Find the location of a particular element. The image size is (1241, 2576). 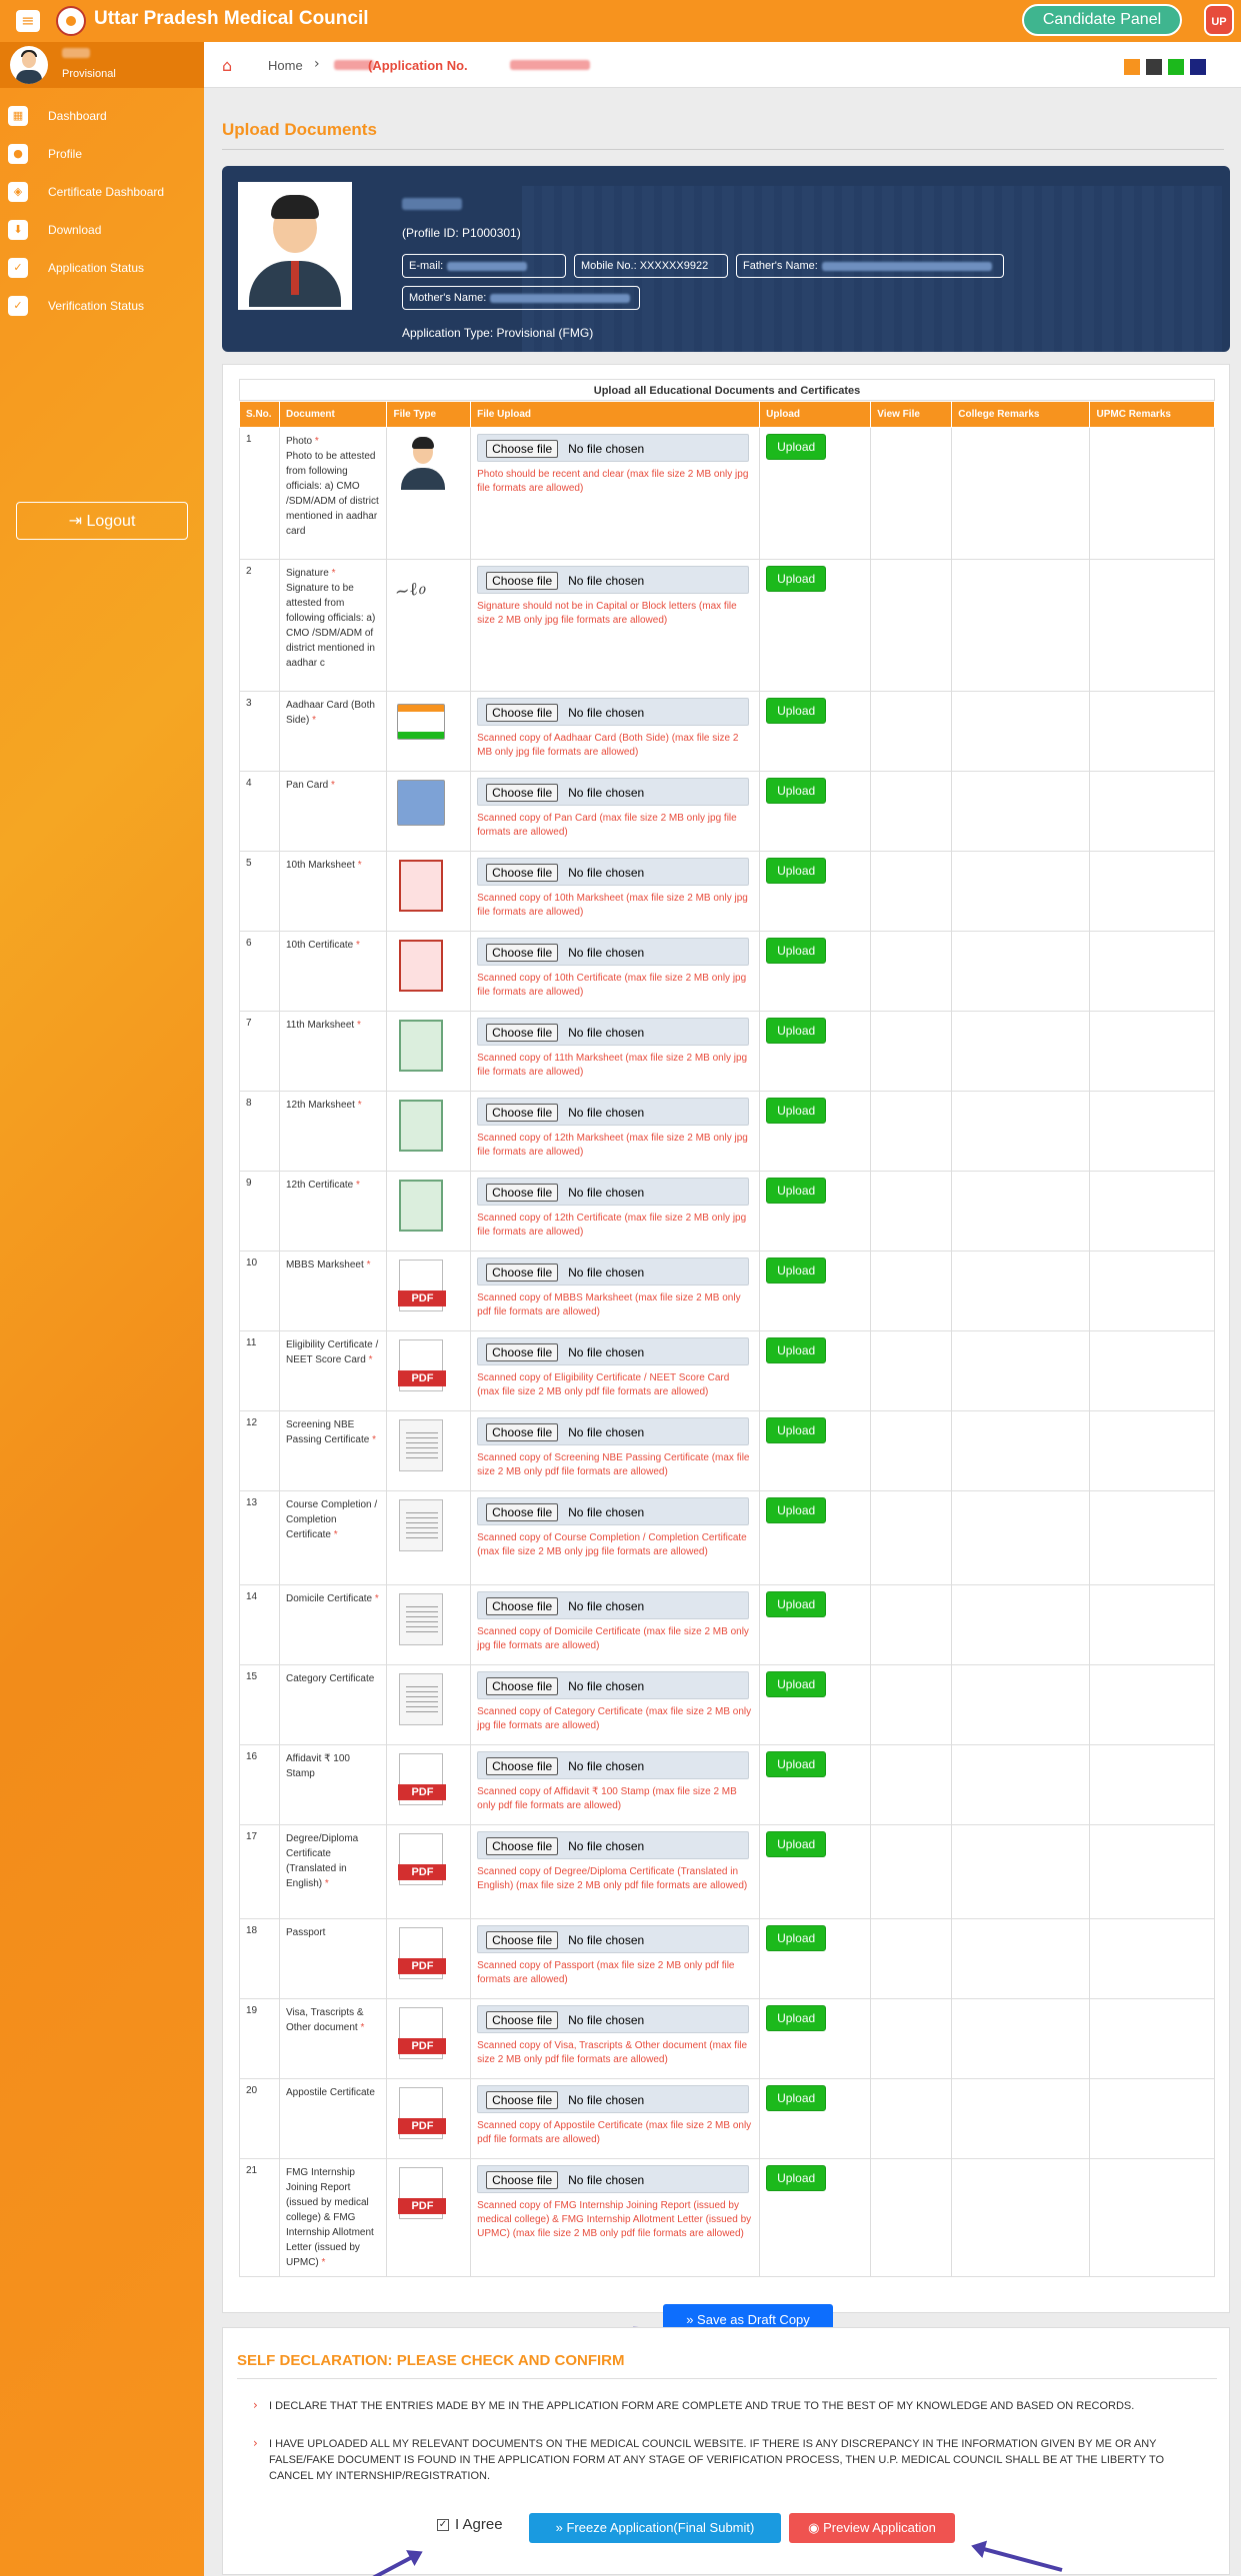

freeze-application-button: » Freeze Application(Final Submit) is located at coordinates (655, 2528).